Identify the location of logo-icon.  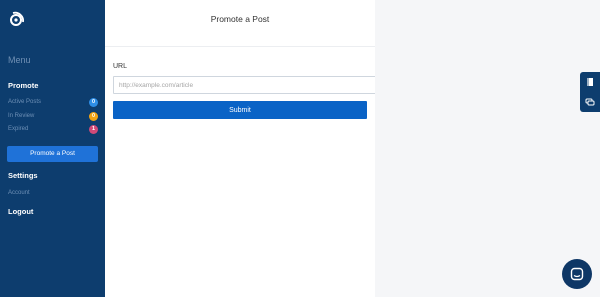
(17, 18).